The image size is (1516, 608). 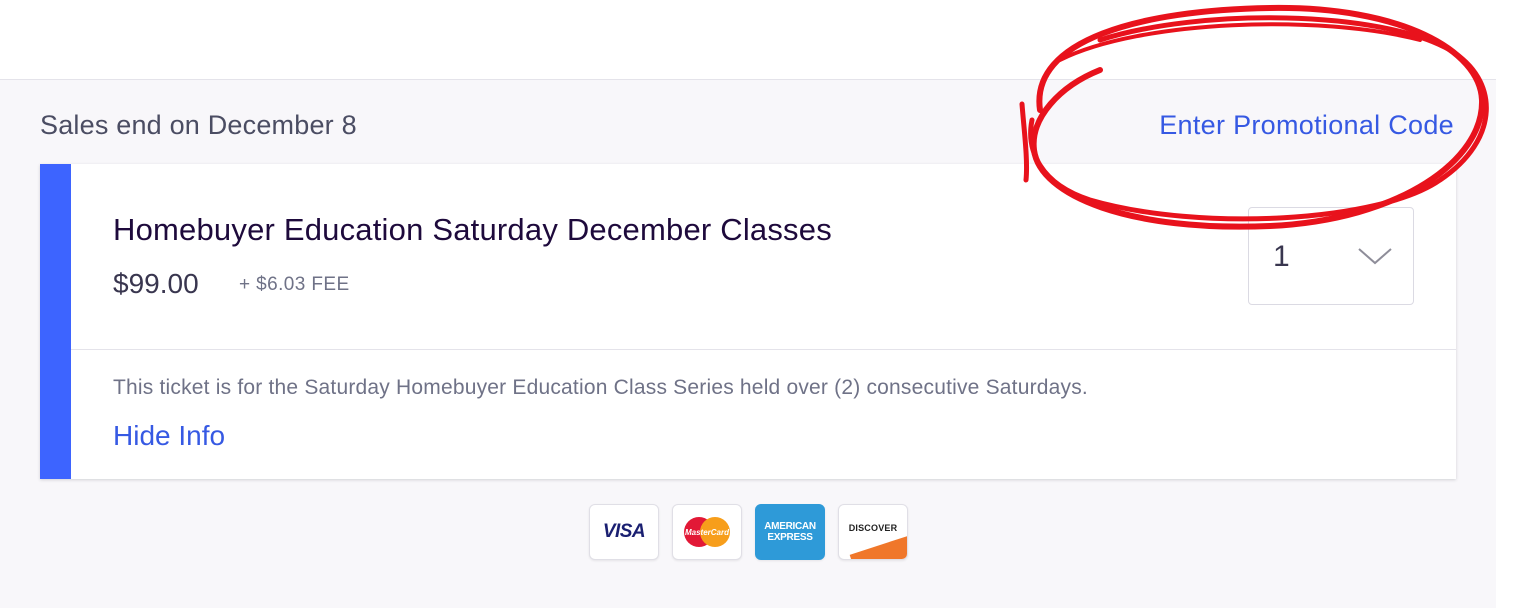 I want to click on visa-label: VISA, so click(x=624, y=531).